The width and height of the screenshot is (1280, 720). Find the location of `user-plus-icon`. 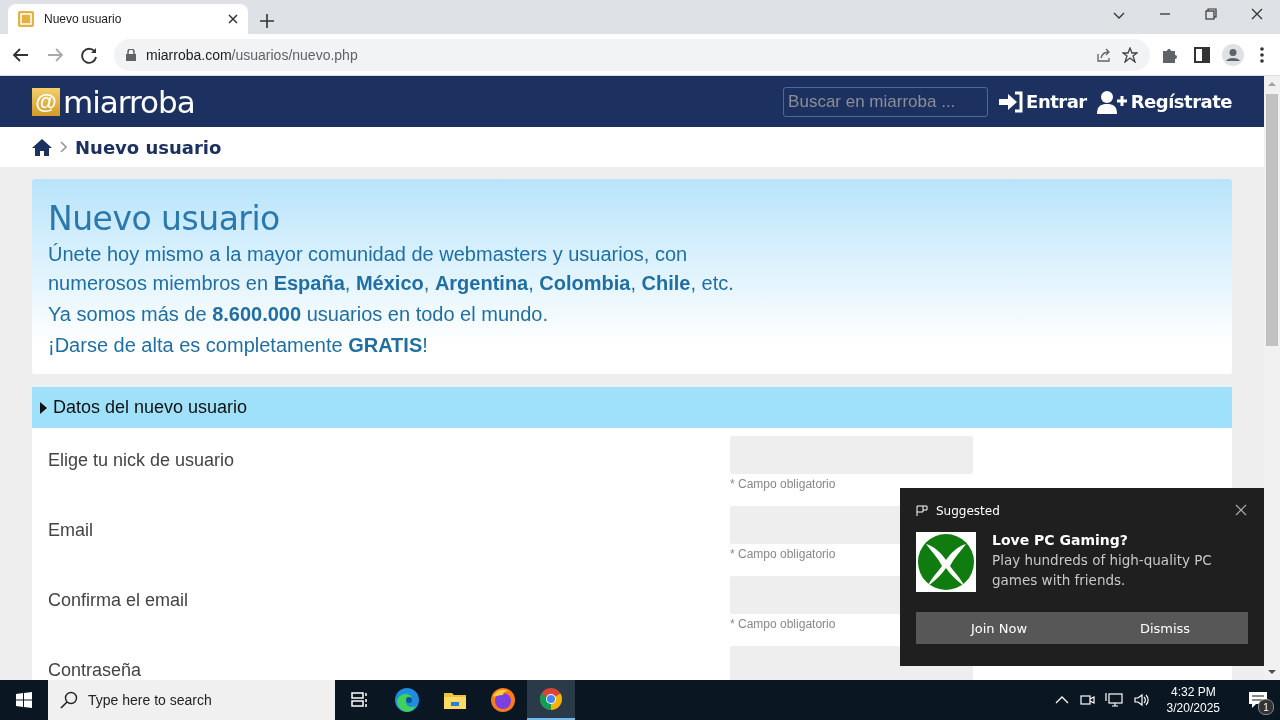

user-plus-icon is located at coordinates (1112, 101).